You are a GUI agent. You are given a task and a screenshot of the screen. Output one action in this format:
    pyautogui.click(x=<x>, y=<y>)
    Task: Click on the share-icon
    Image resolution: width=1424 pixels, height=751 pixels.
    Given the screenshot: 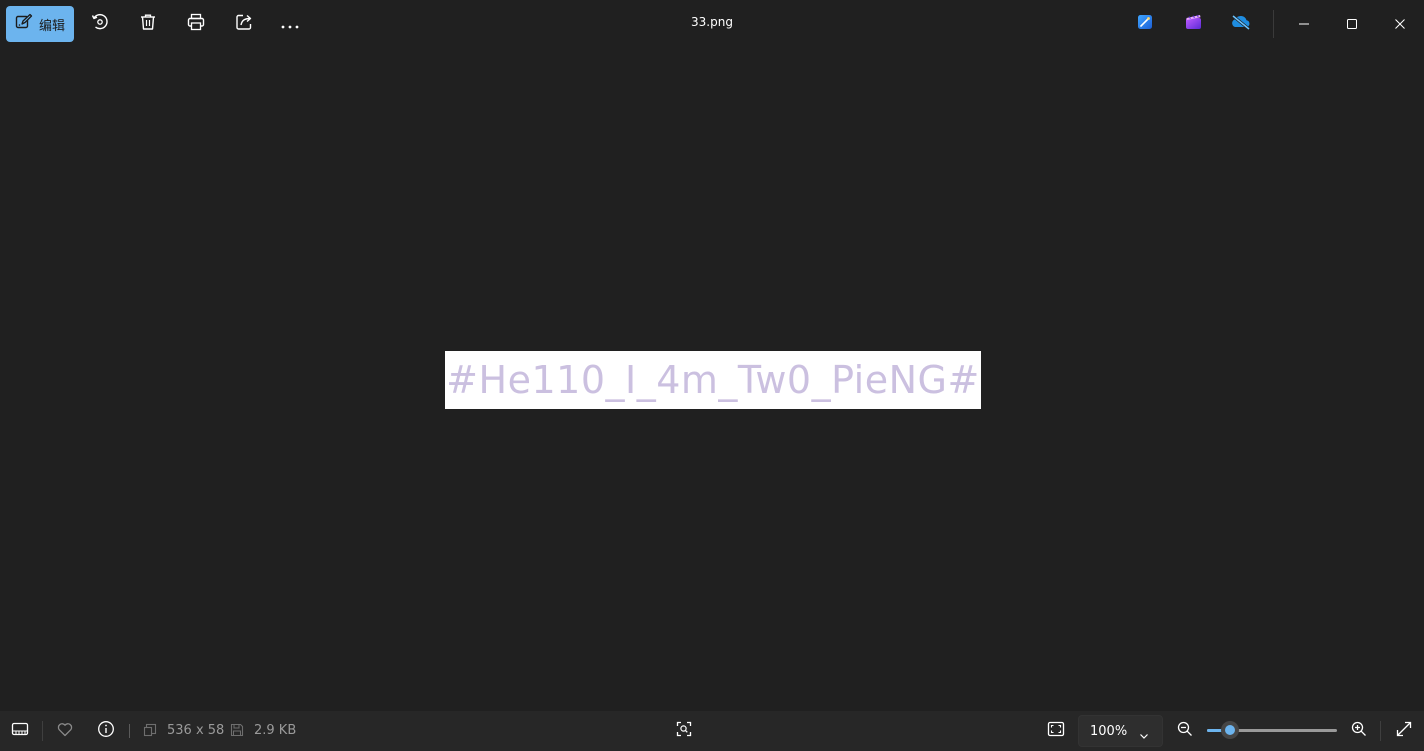 What is the action you would take?
    pyautogui.click(x=244, y=24)
    